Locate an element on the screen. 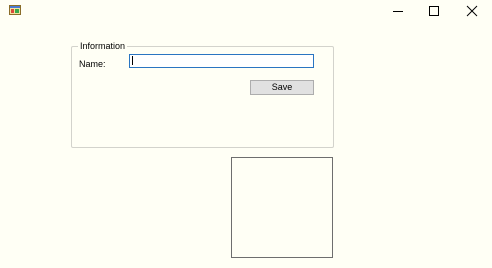 This screenshot has width=492, height=268. app-icon is located at coordinates (15, 10).